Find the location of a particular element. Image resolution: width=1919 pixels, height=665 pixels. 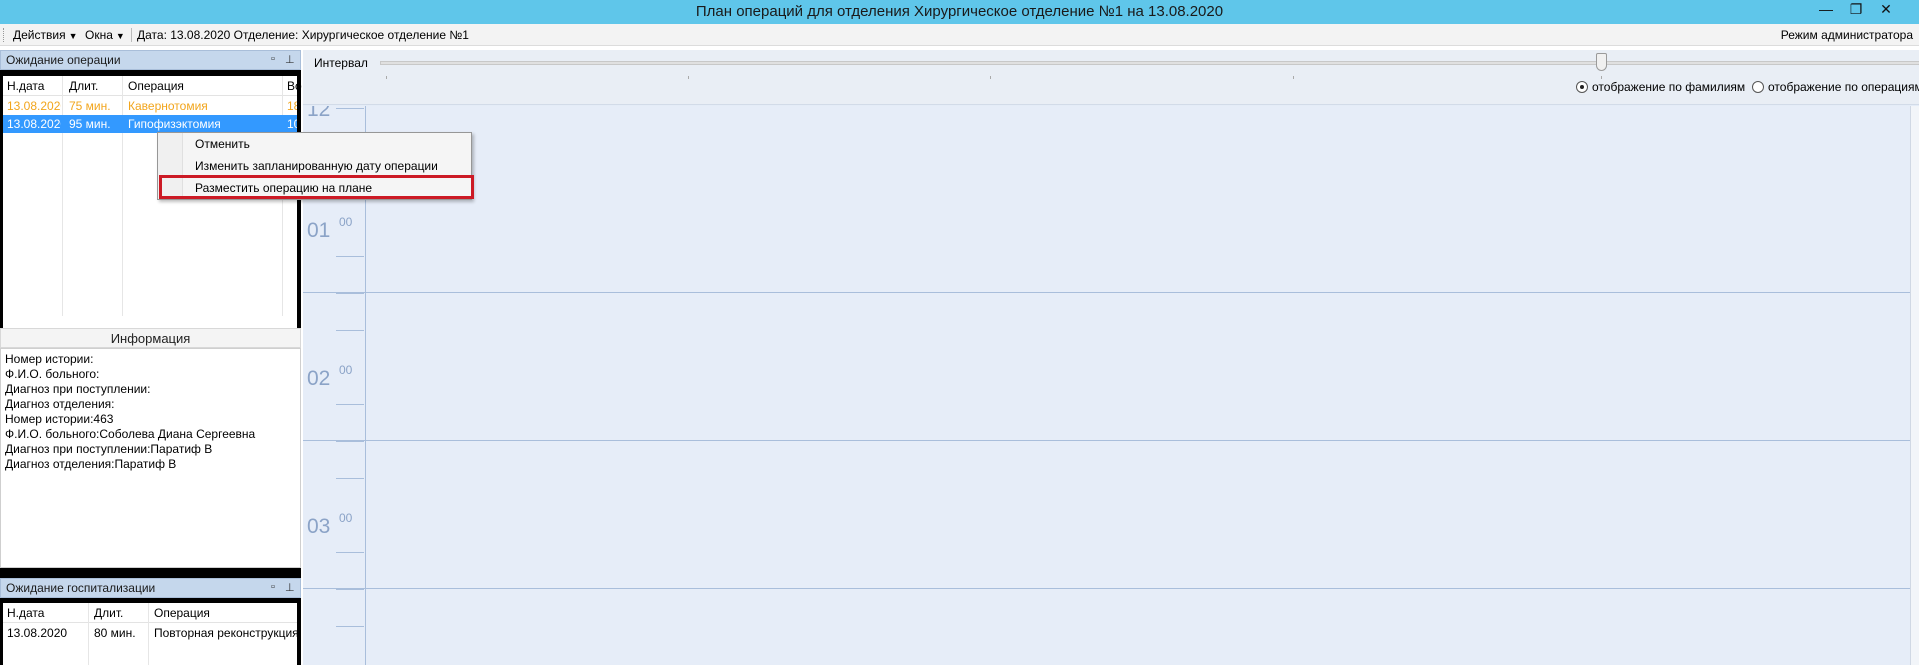

waiting-hospitalization-header: Ожидание госпитализации ▫ ⊥ is located at coordinates (150, 588).